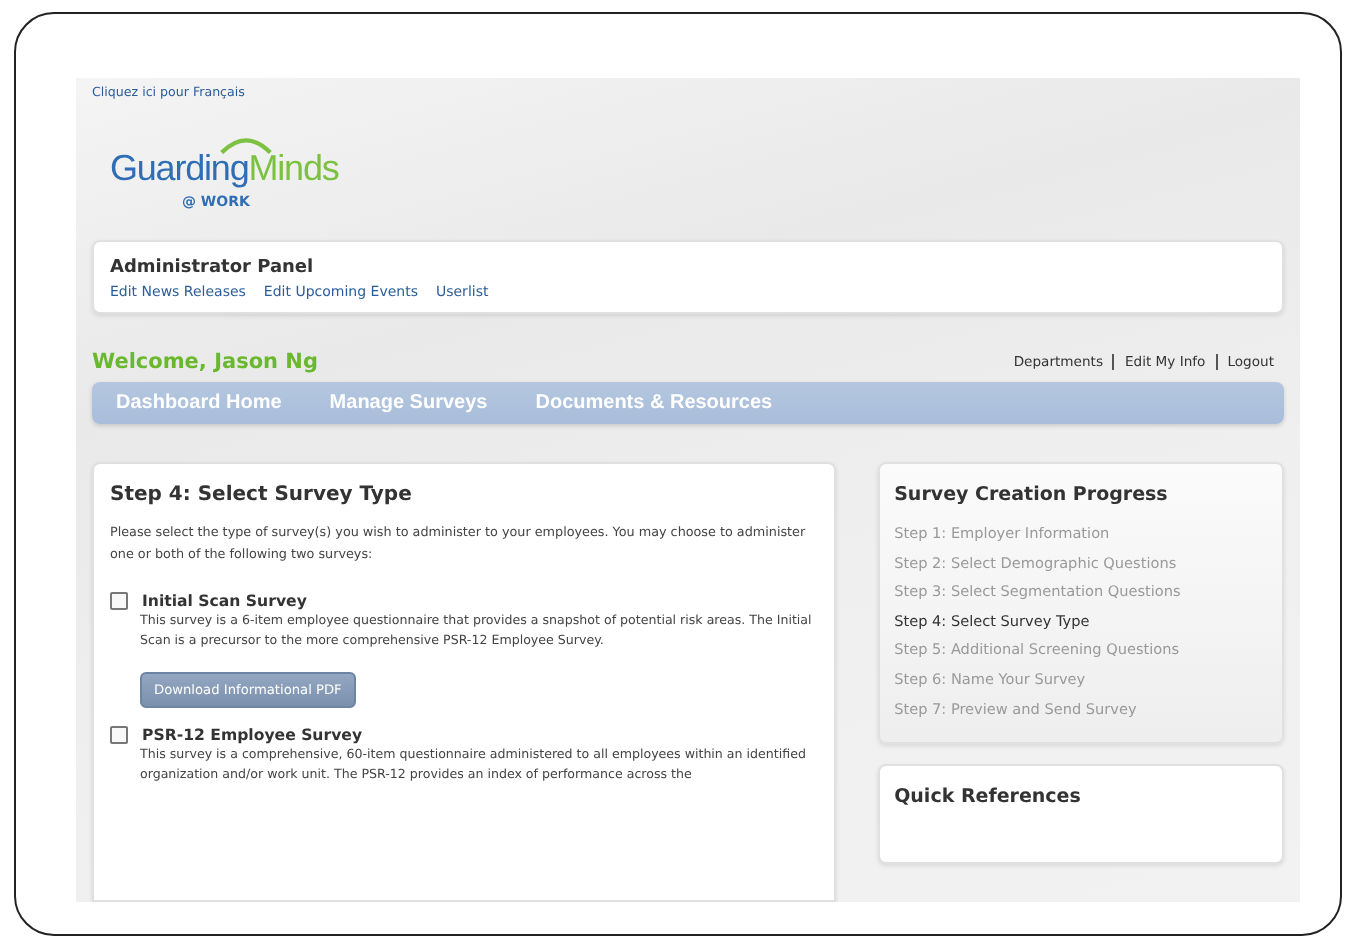 The width and height of the screenshot is (1356, 950). Describe the element at coordinates (246, 144) in the screenshot. I see `arc-icon` at that location.